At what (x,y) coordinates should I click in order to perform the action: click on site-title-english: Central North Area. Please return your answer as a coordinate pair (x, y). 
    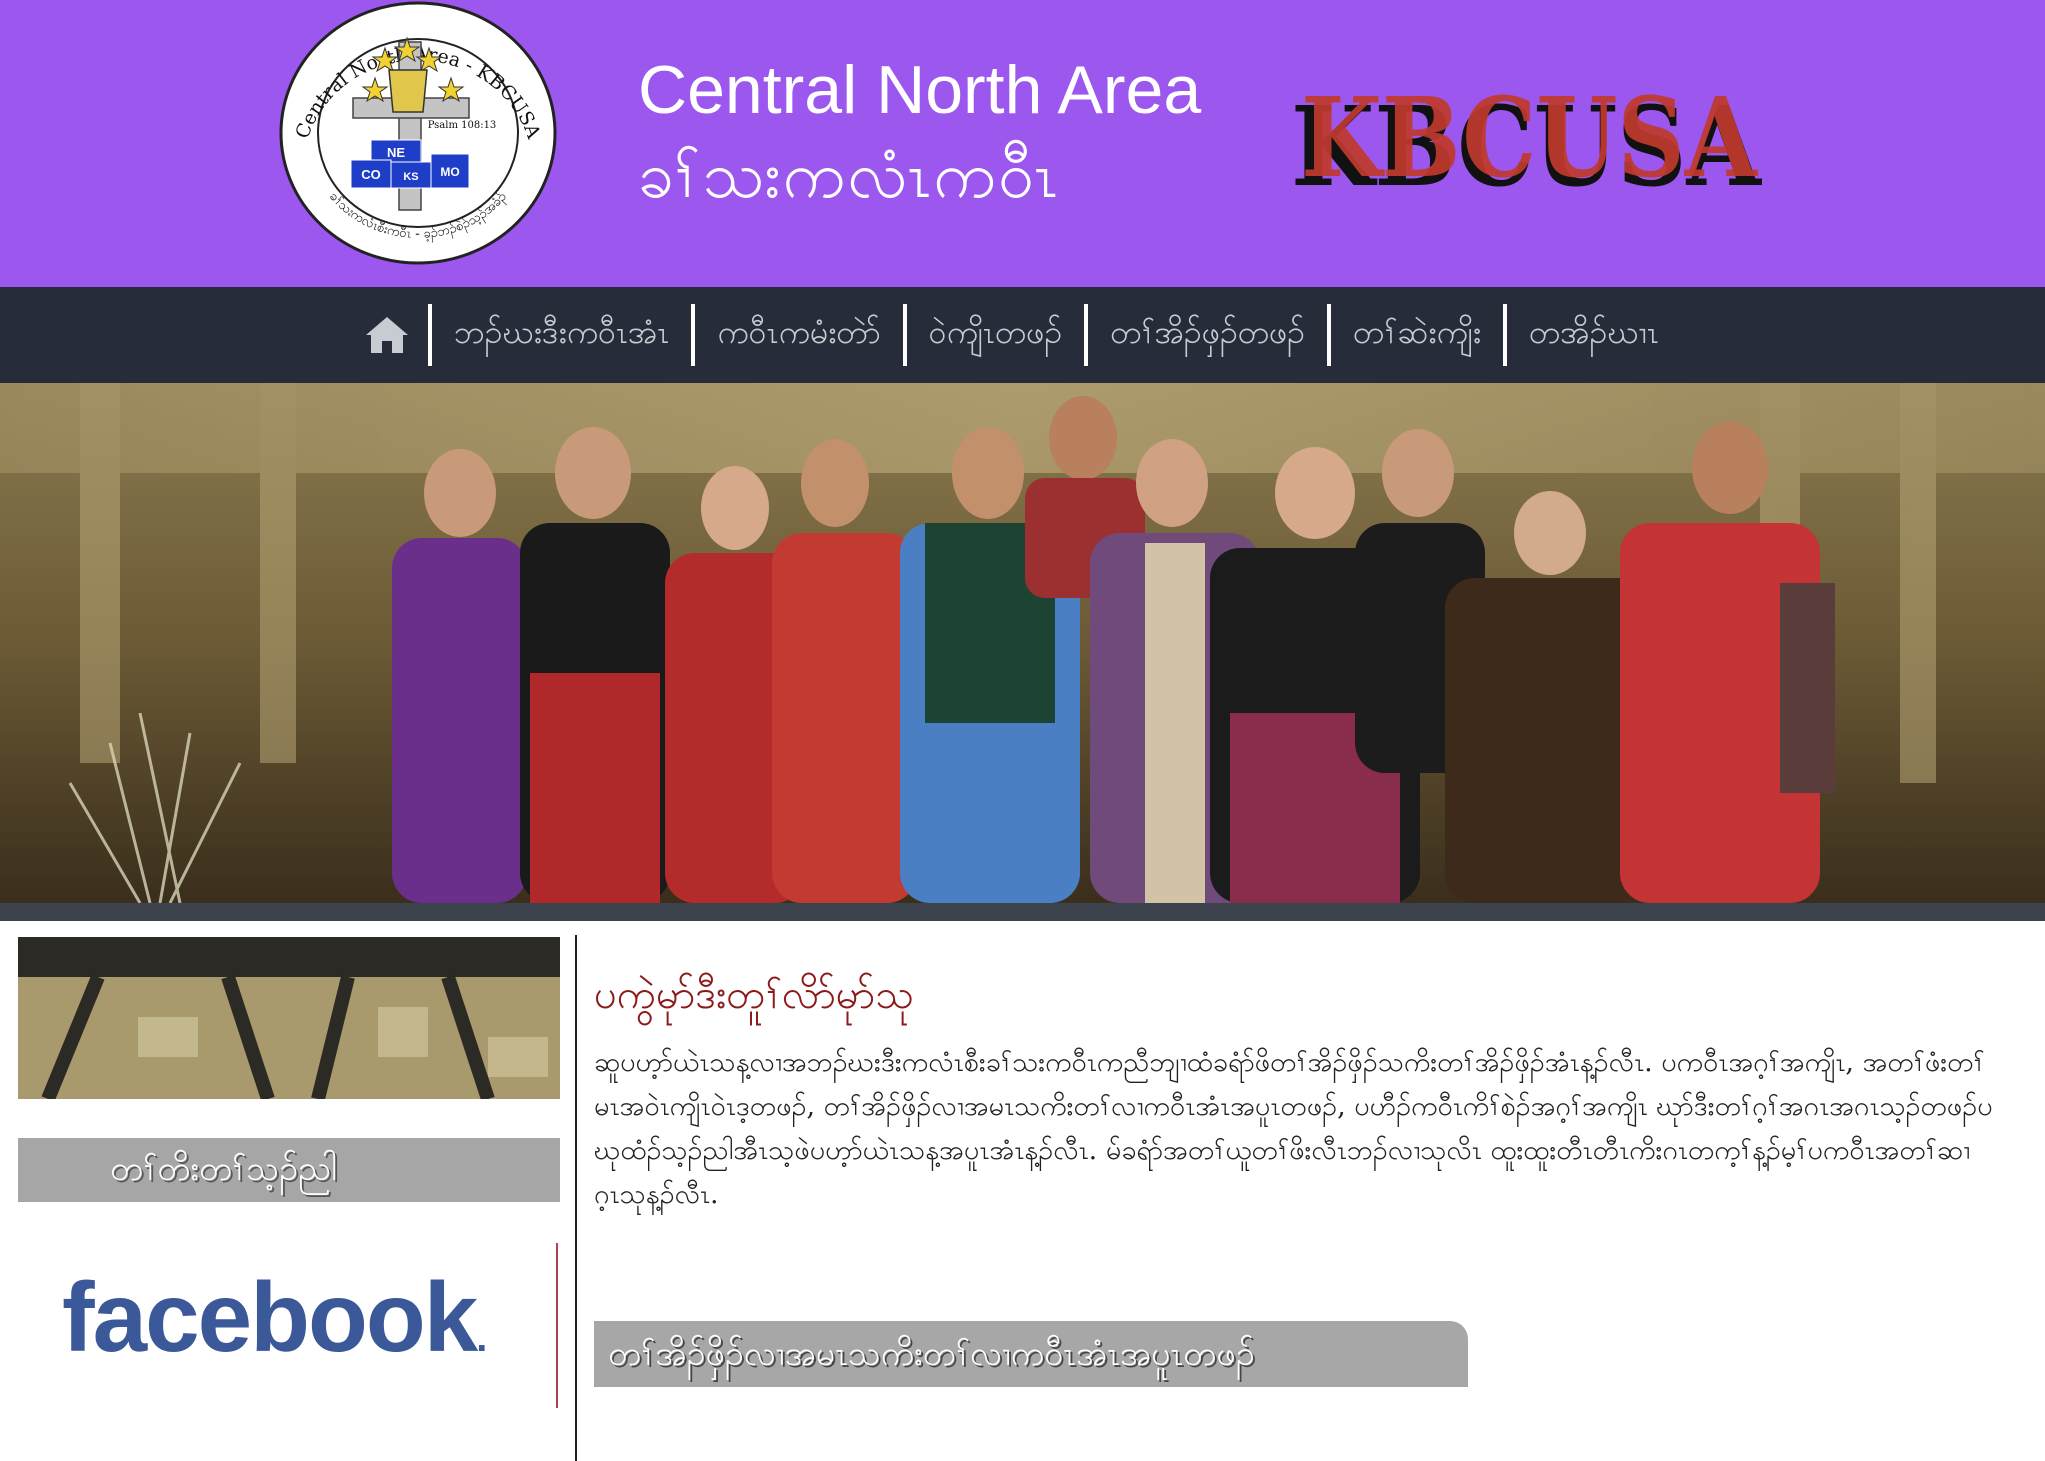
    Looking at the image, I should click on (920, 90).